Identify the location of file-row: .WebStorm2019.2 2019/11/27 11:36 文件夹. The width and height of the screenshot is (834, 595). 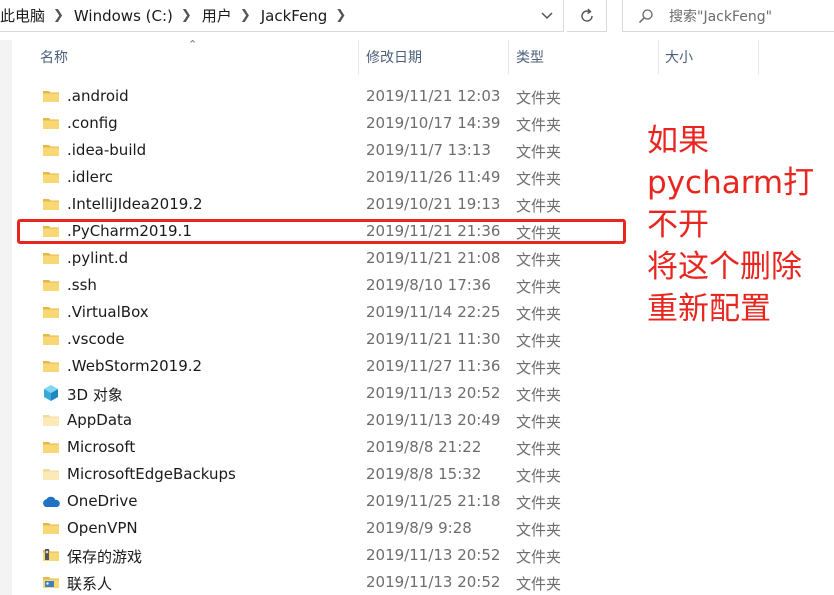
(328, 366).